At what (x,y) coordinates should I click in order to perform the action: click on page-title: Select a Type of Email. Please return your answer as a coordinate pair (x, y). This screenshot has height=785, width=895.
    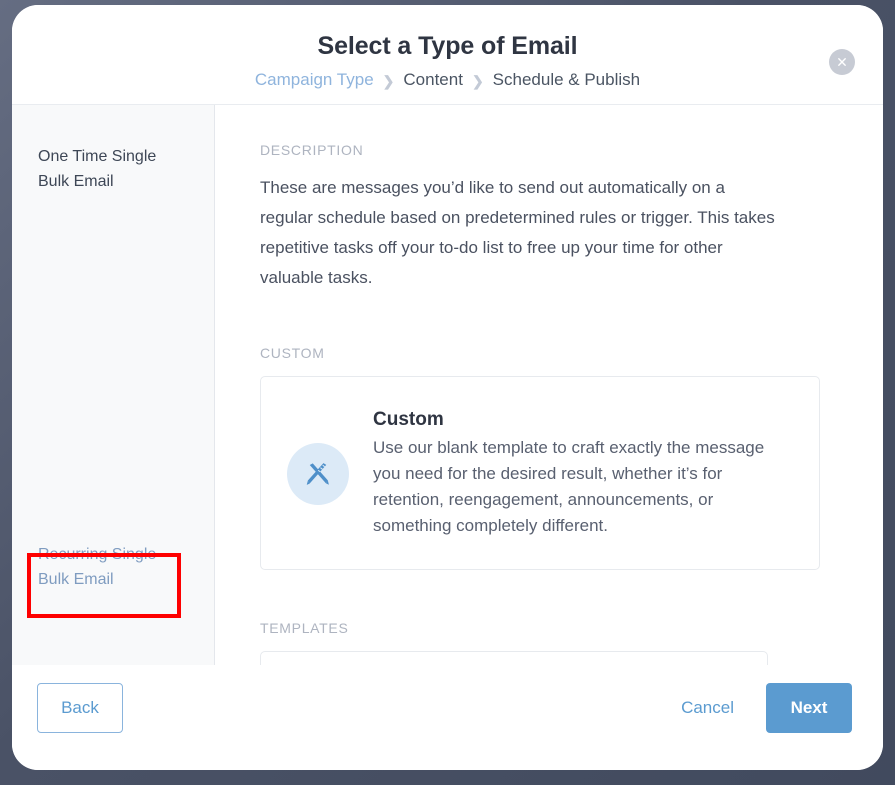
    Looking at the image, I should click on (447, 46).